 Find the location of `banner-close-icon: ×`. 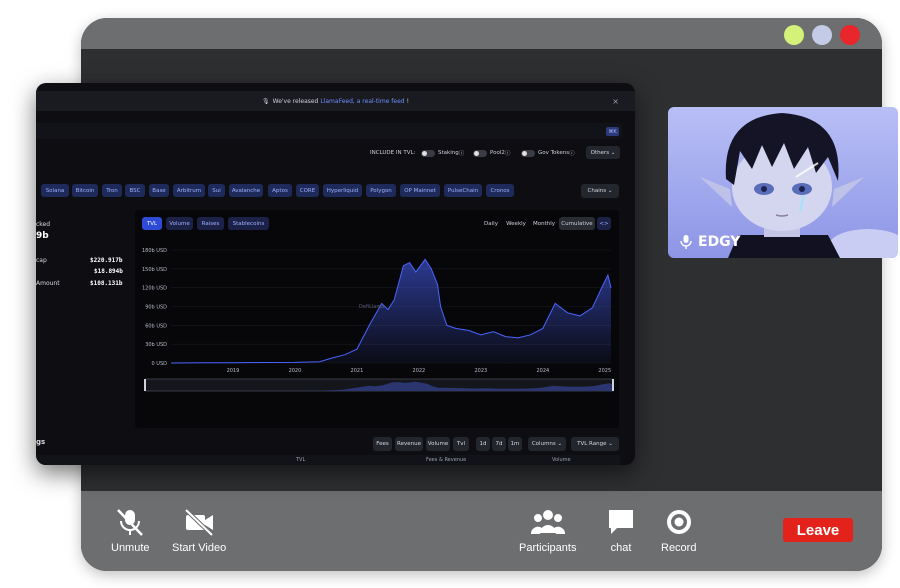

banner-close-icon: × is located at coordinates (615, 101).